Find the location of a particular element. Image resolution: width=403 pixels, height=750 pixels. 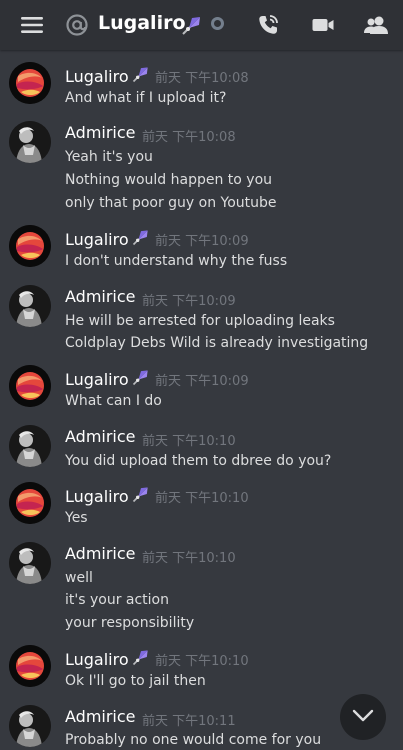

message-text: What can I do is located at coordinates (113, 401).